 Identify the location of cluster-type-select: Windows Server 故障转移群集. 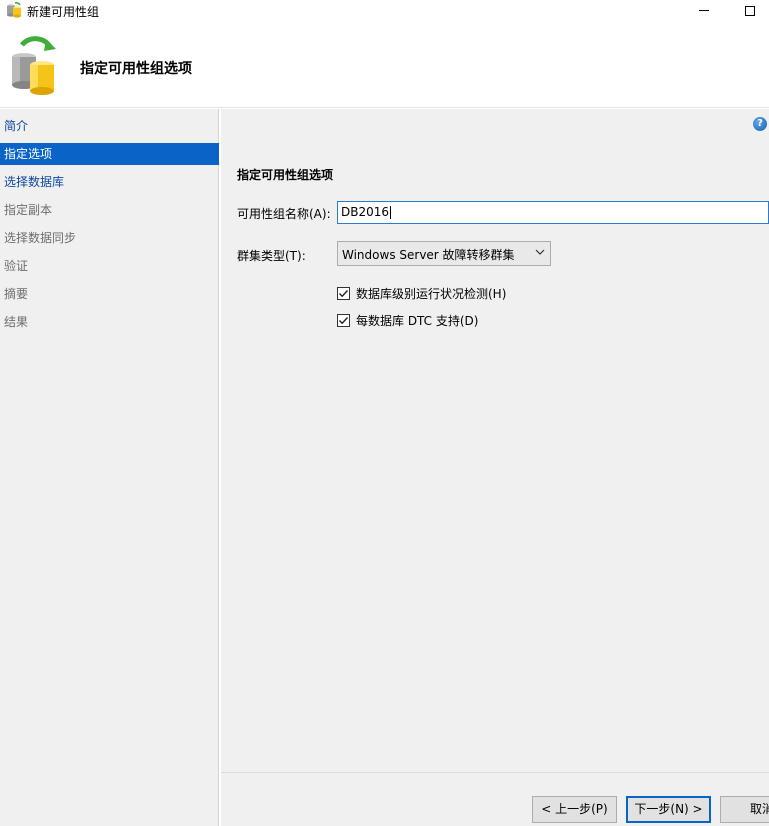
(444, 253).